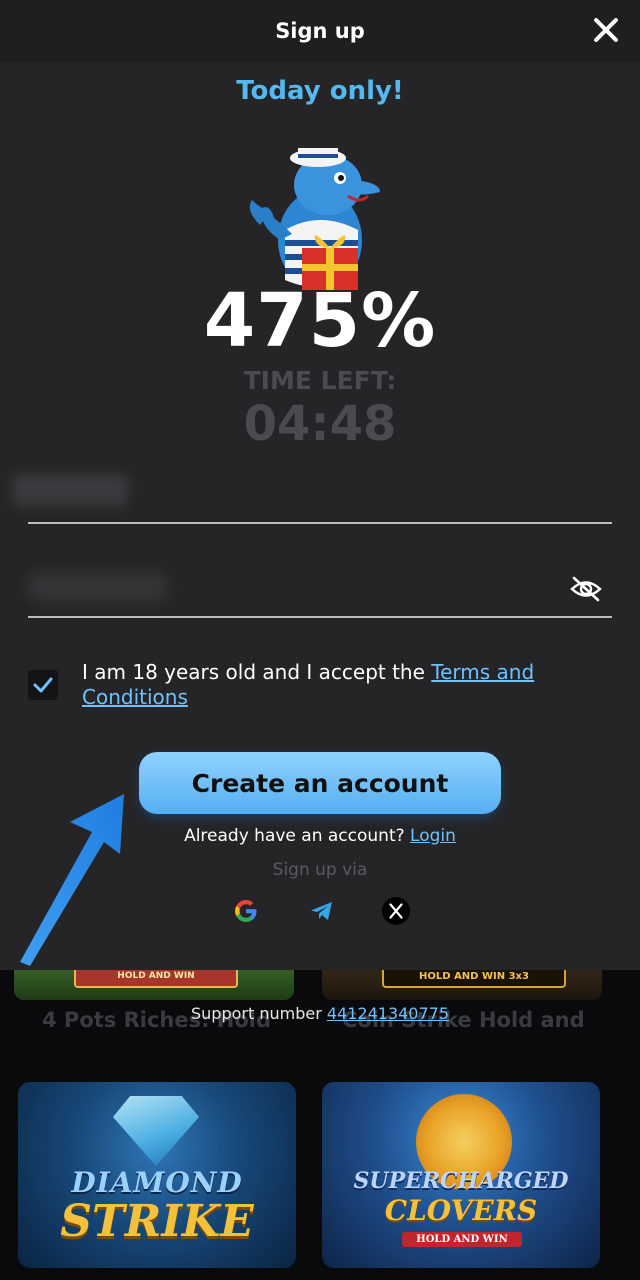 The width and height of the screenshot is (640, 1280). What do you see at coordinates (257, 672) in the screenshot?
I see `terms-label: I am 18 years old and I accept the` at bounding box center [257, 672].